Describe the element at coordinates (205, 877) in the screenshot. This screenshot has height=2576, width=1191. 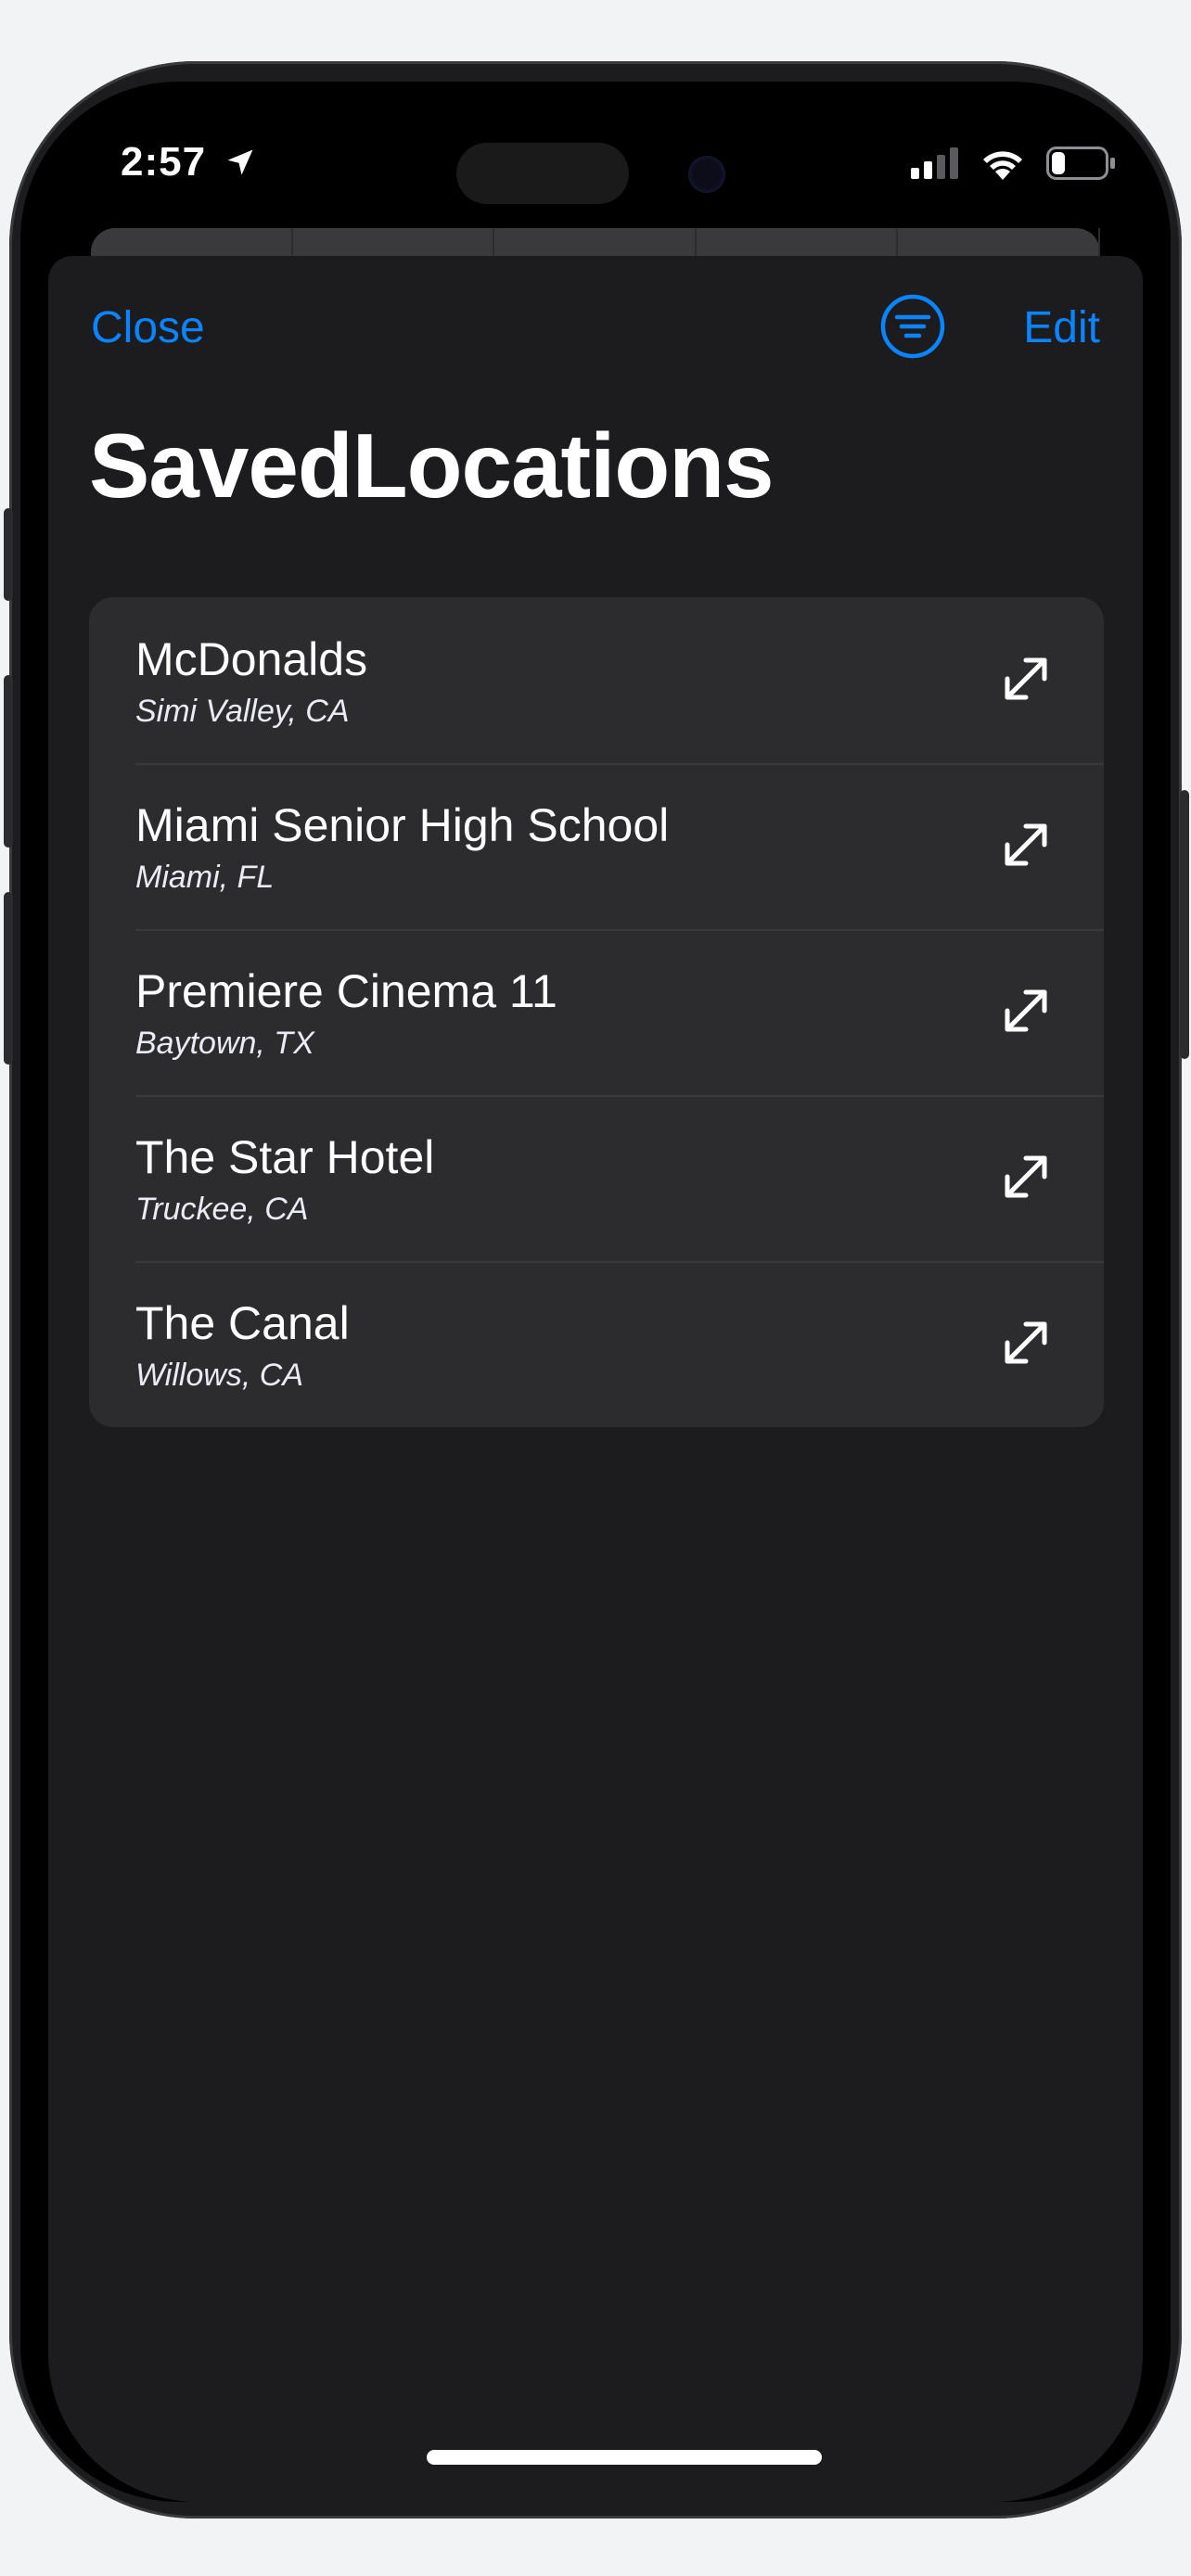
I see `location-place: Miami, FL` at that location.